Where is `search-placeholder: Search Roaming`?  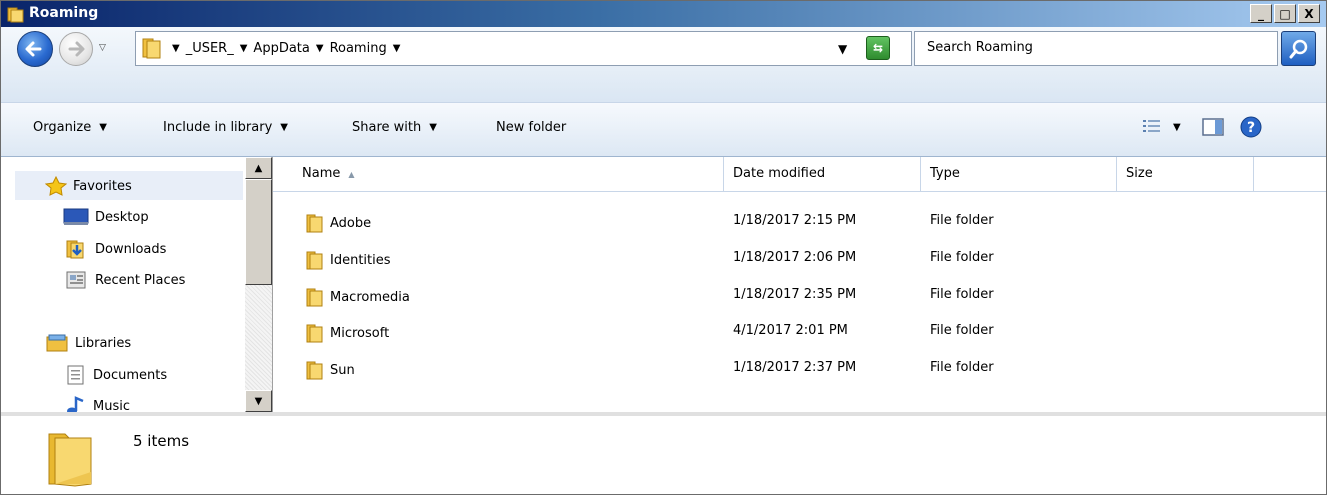 search-placeholder: Search Roaming is located at coordinates (980, 47).